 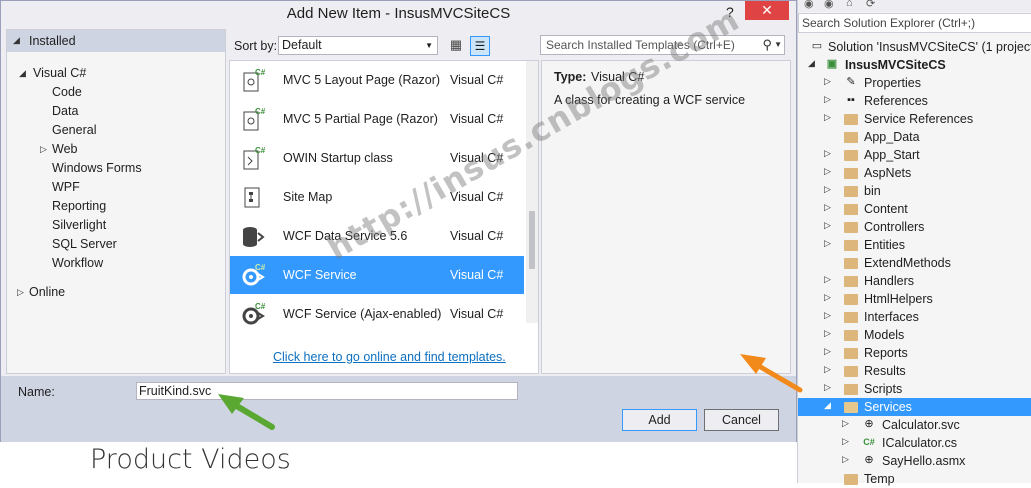 What do you see at coordinates (532, 240) in the screenshot?
I see `scrollbar-thumb` at bounding box center [532, 240].